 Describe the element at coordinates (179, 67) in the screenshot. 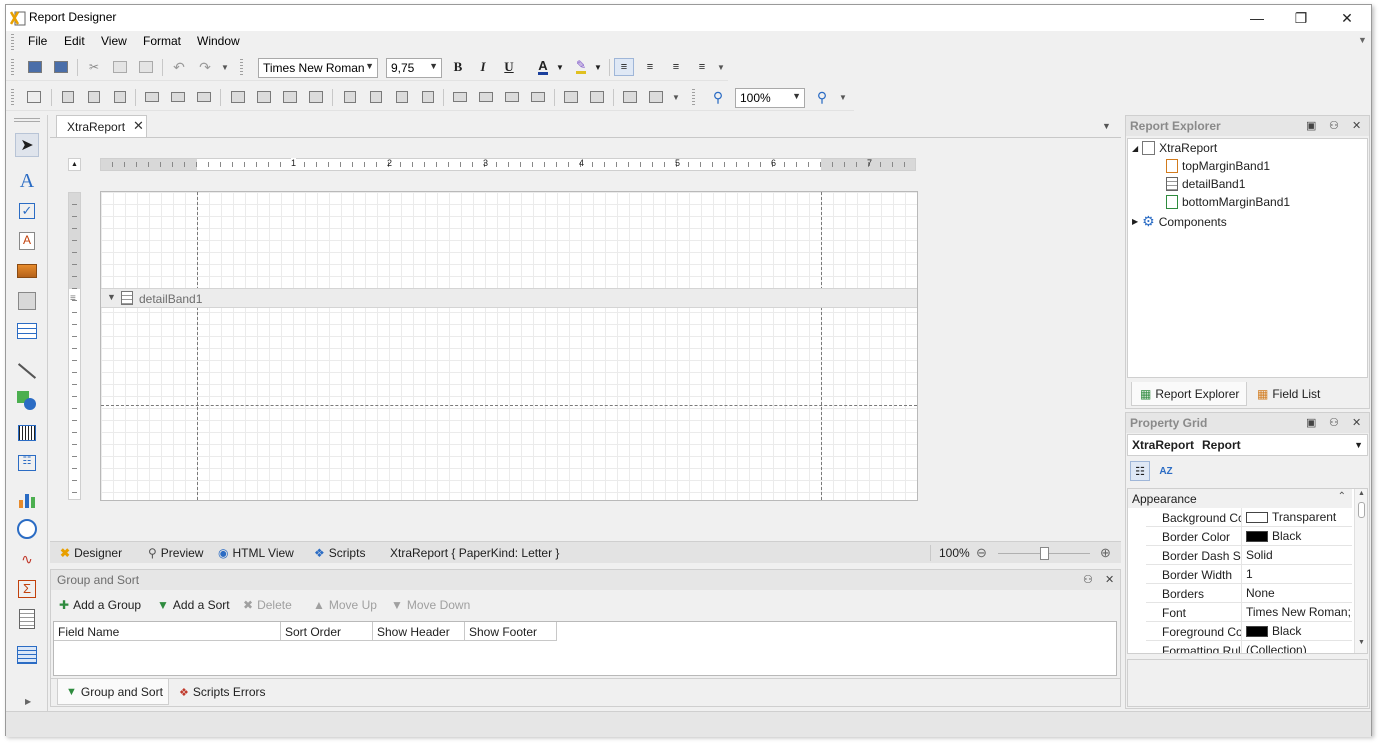

I see `undo-icon: ↶` at that location.